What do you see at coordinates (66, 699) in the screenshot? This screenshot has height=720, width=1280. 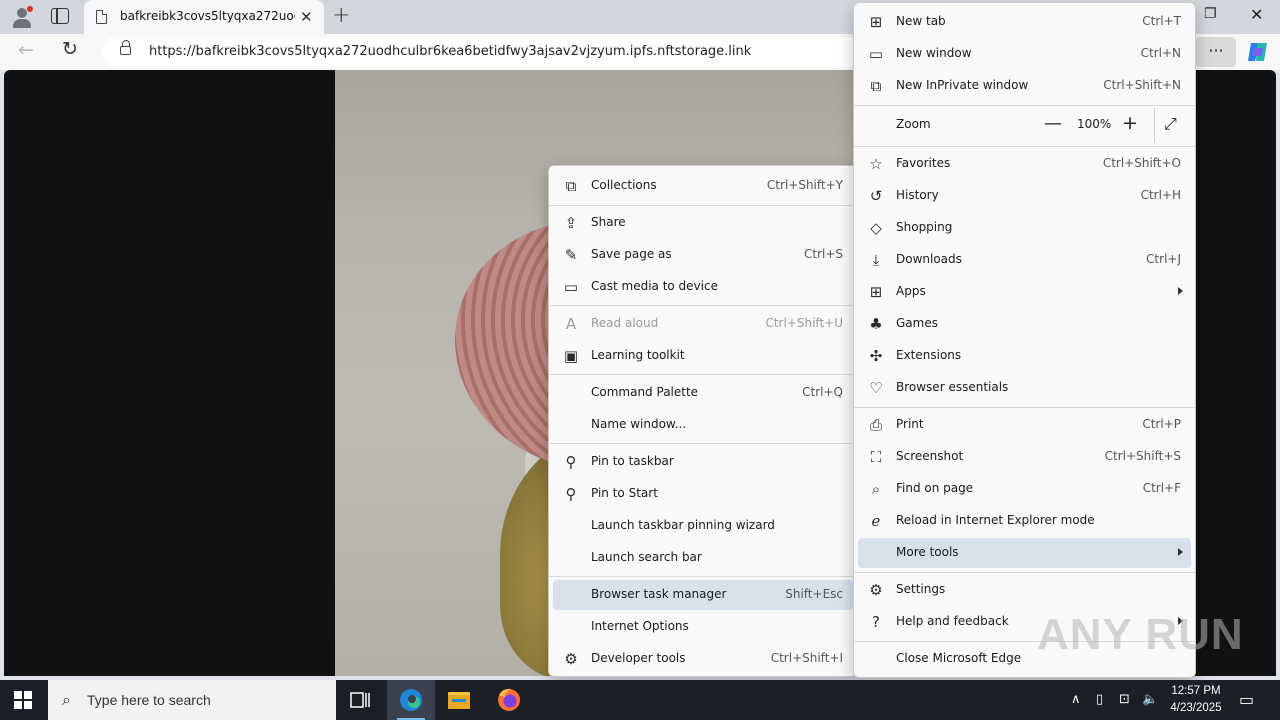 I see `search-icon: ⌕` at bounding box center [66, 699].